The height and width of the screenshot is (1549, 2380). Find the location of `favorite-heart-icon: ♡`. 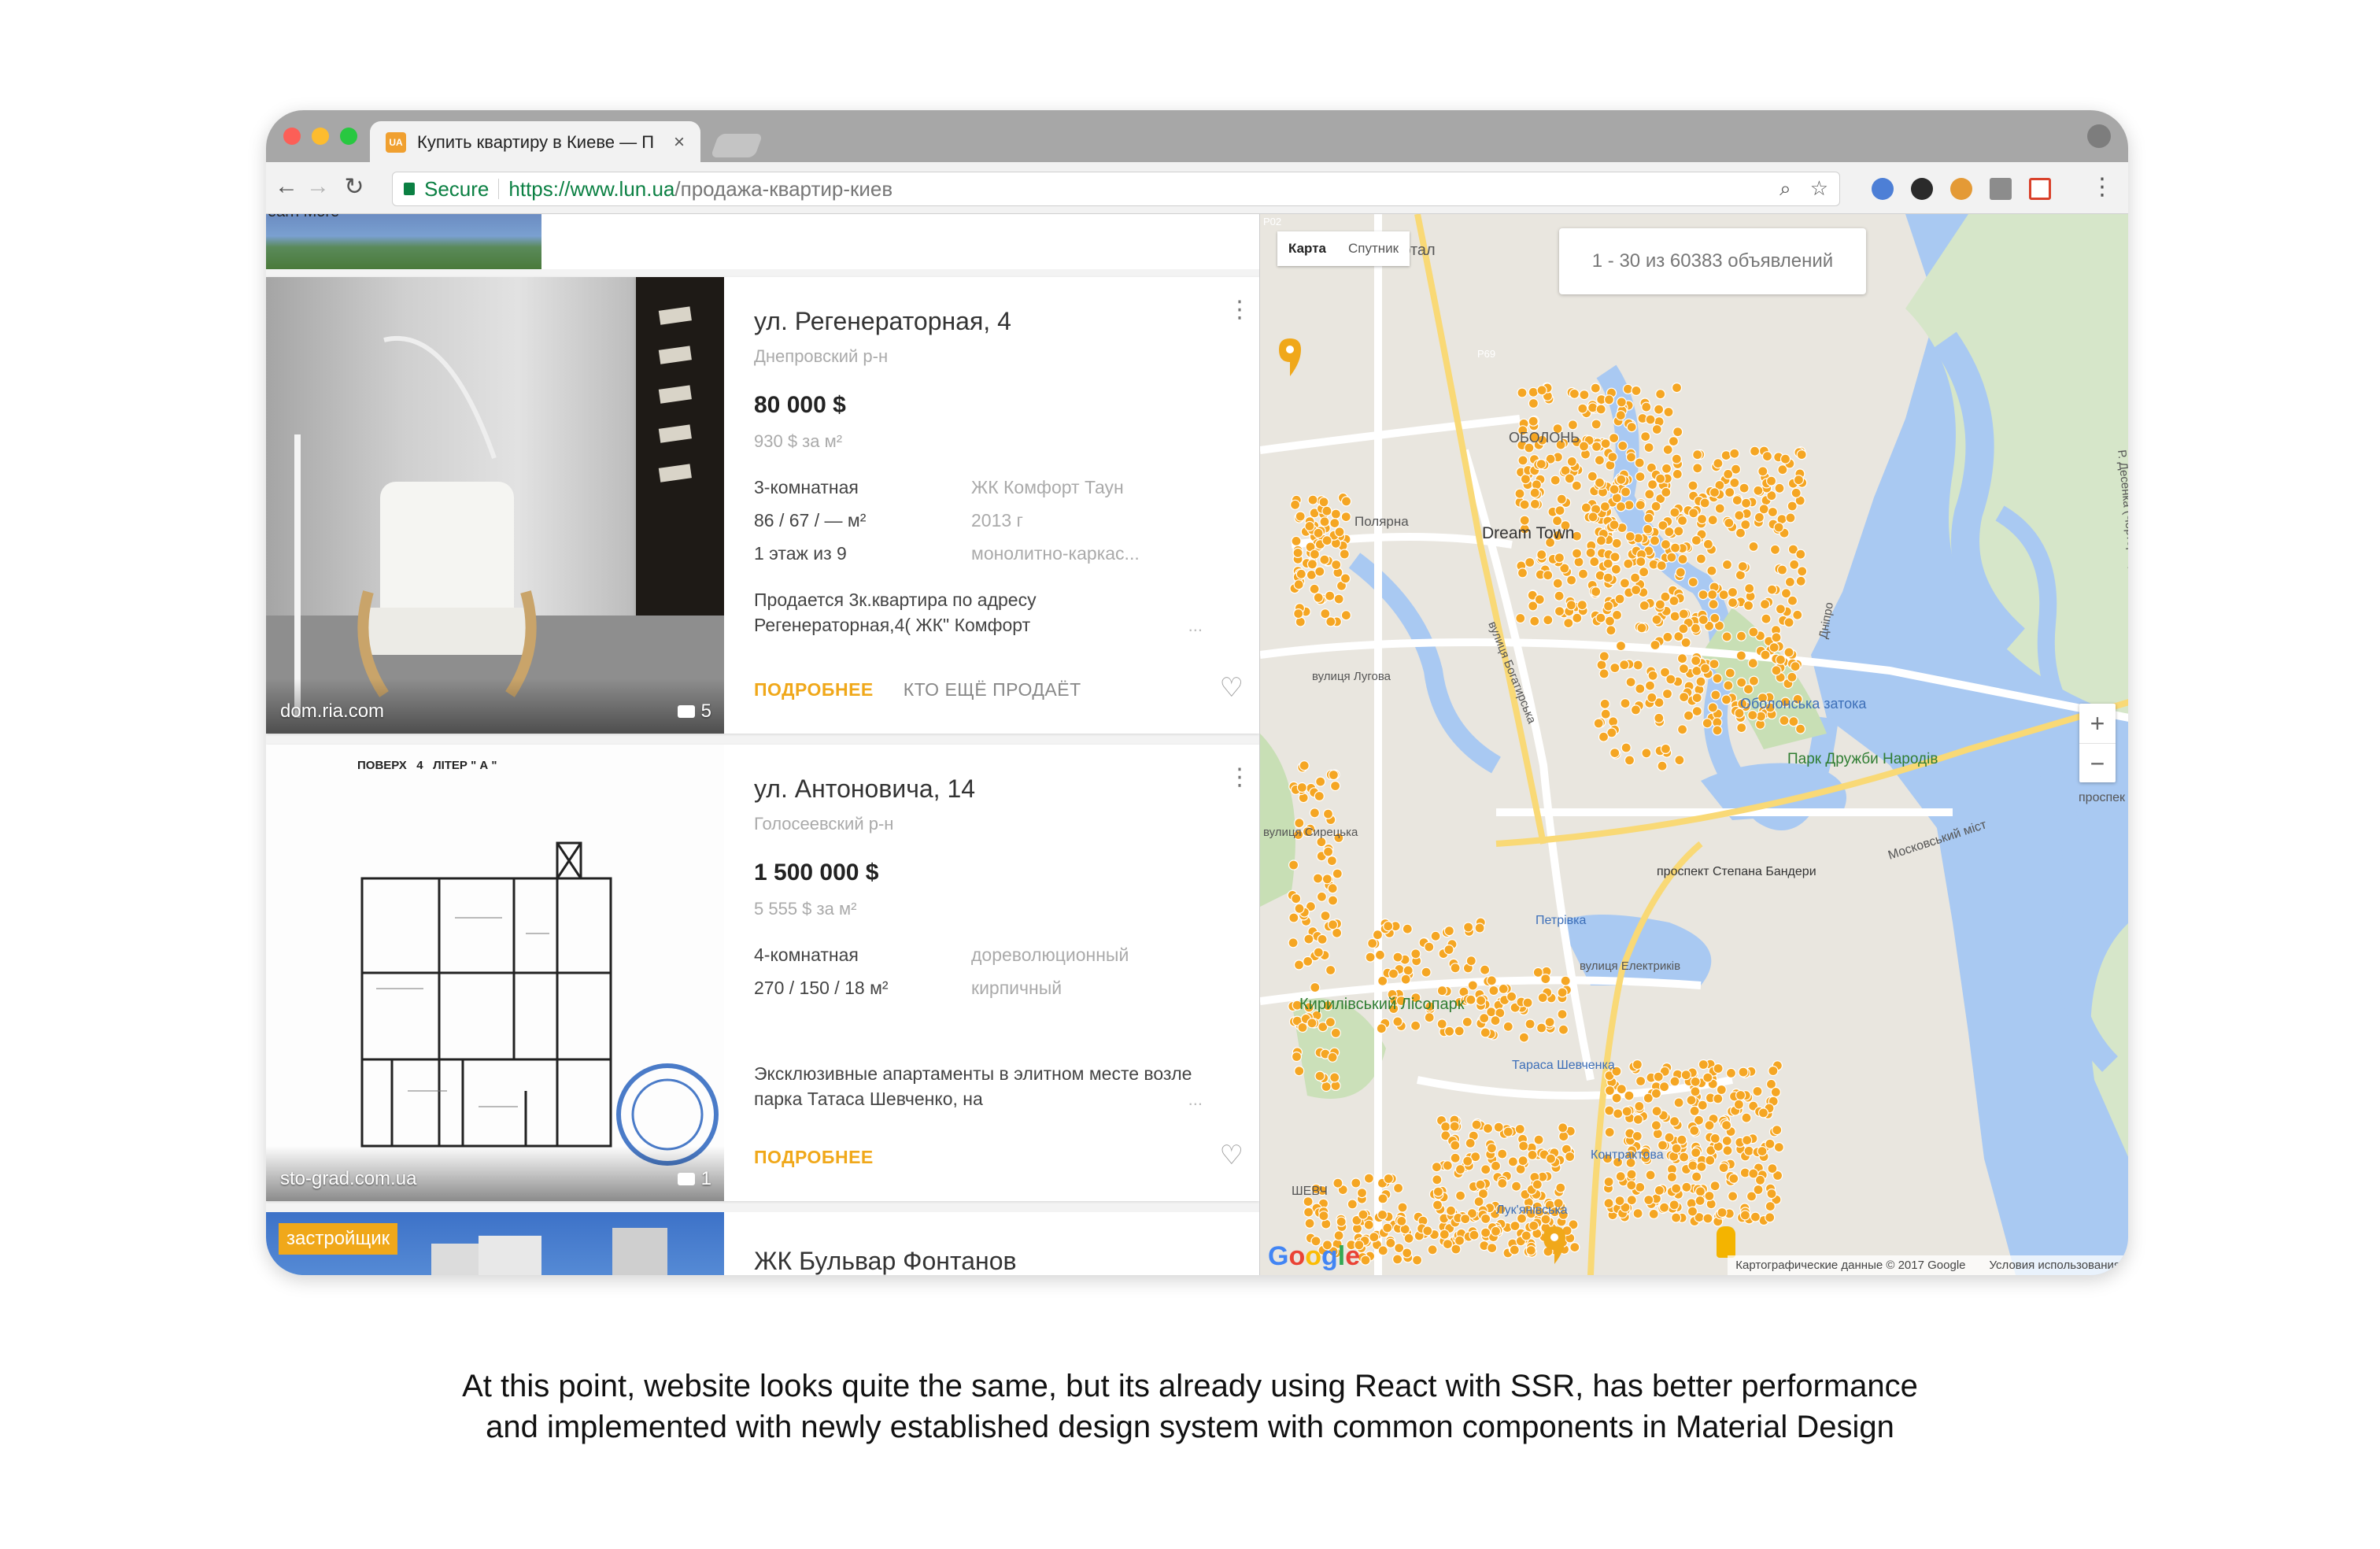

favorite-heart-icon: ♡ is located at coordinates (1232, 688).